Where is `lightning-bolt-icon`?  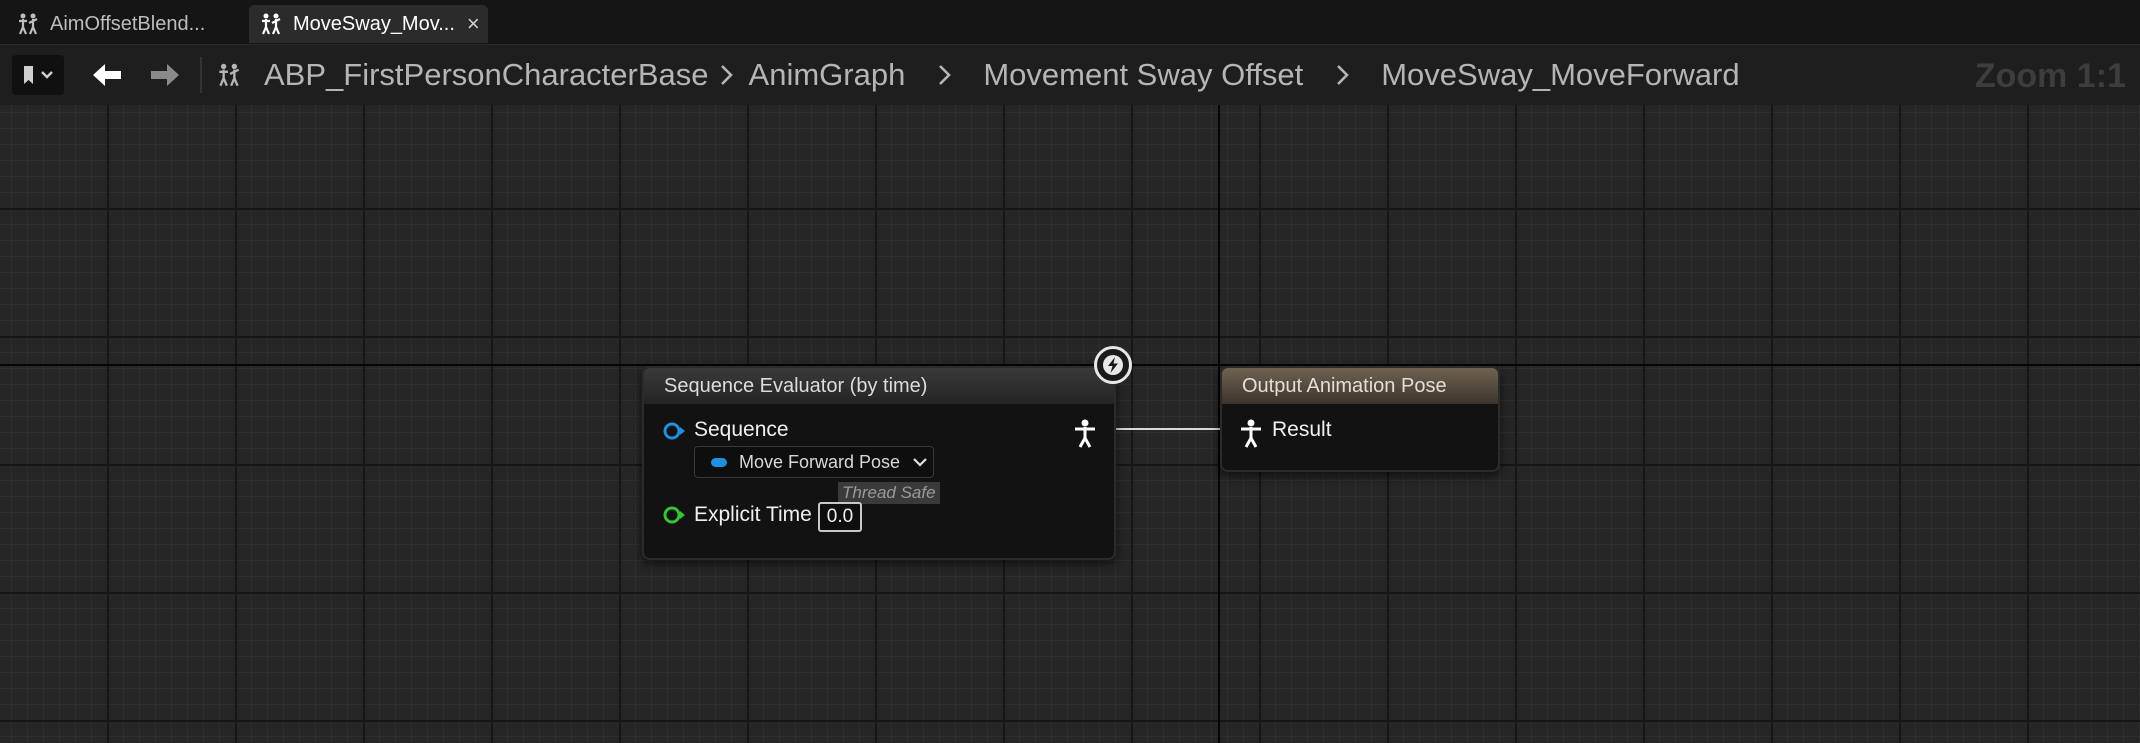
lightning-bolt-icon is located at coordinates (1113, 365).